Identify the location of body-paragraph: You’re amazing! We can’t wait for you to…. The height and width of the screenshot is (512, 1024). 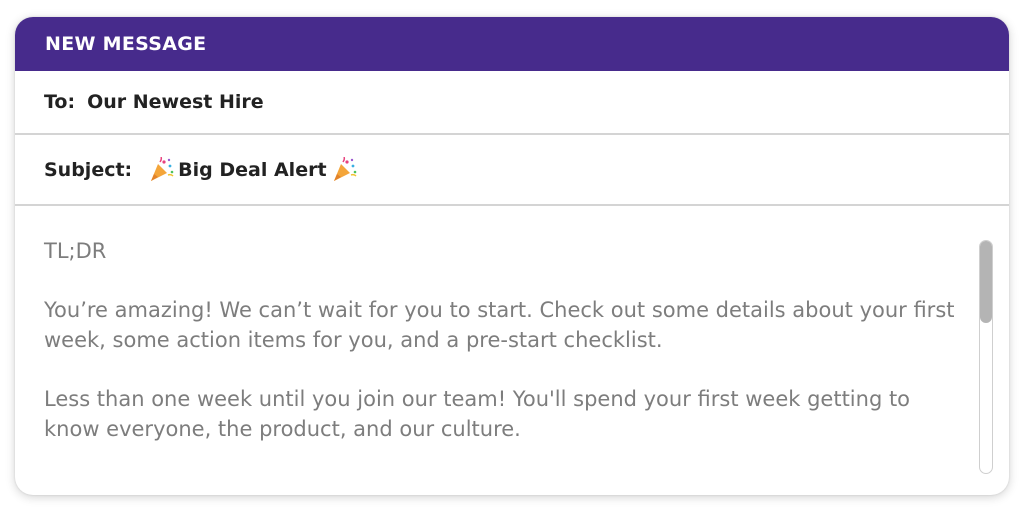
(499, 325).